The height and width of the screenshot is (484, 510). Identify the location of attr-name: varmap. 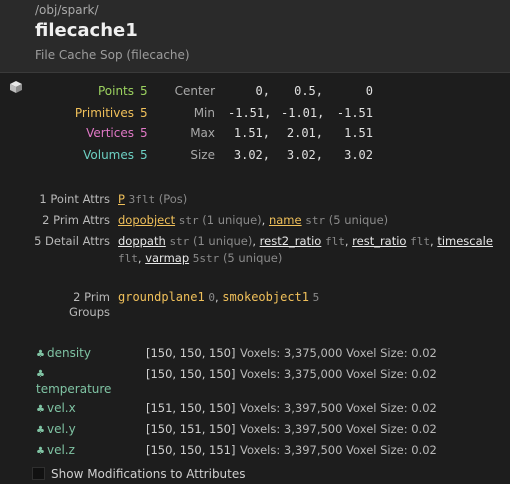
(167, 258).